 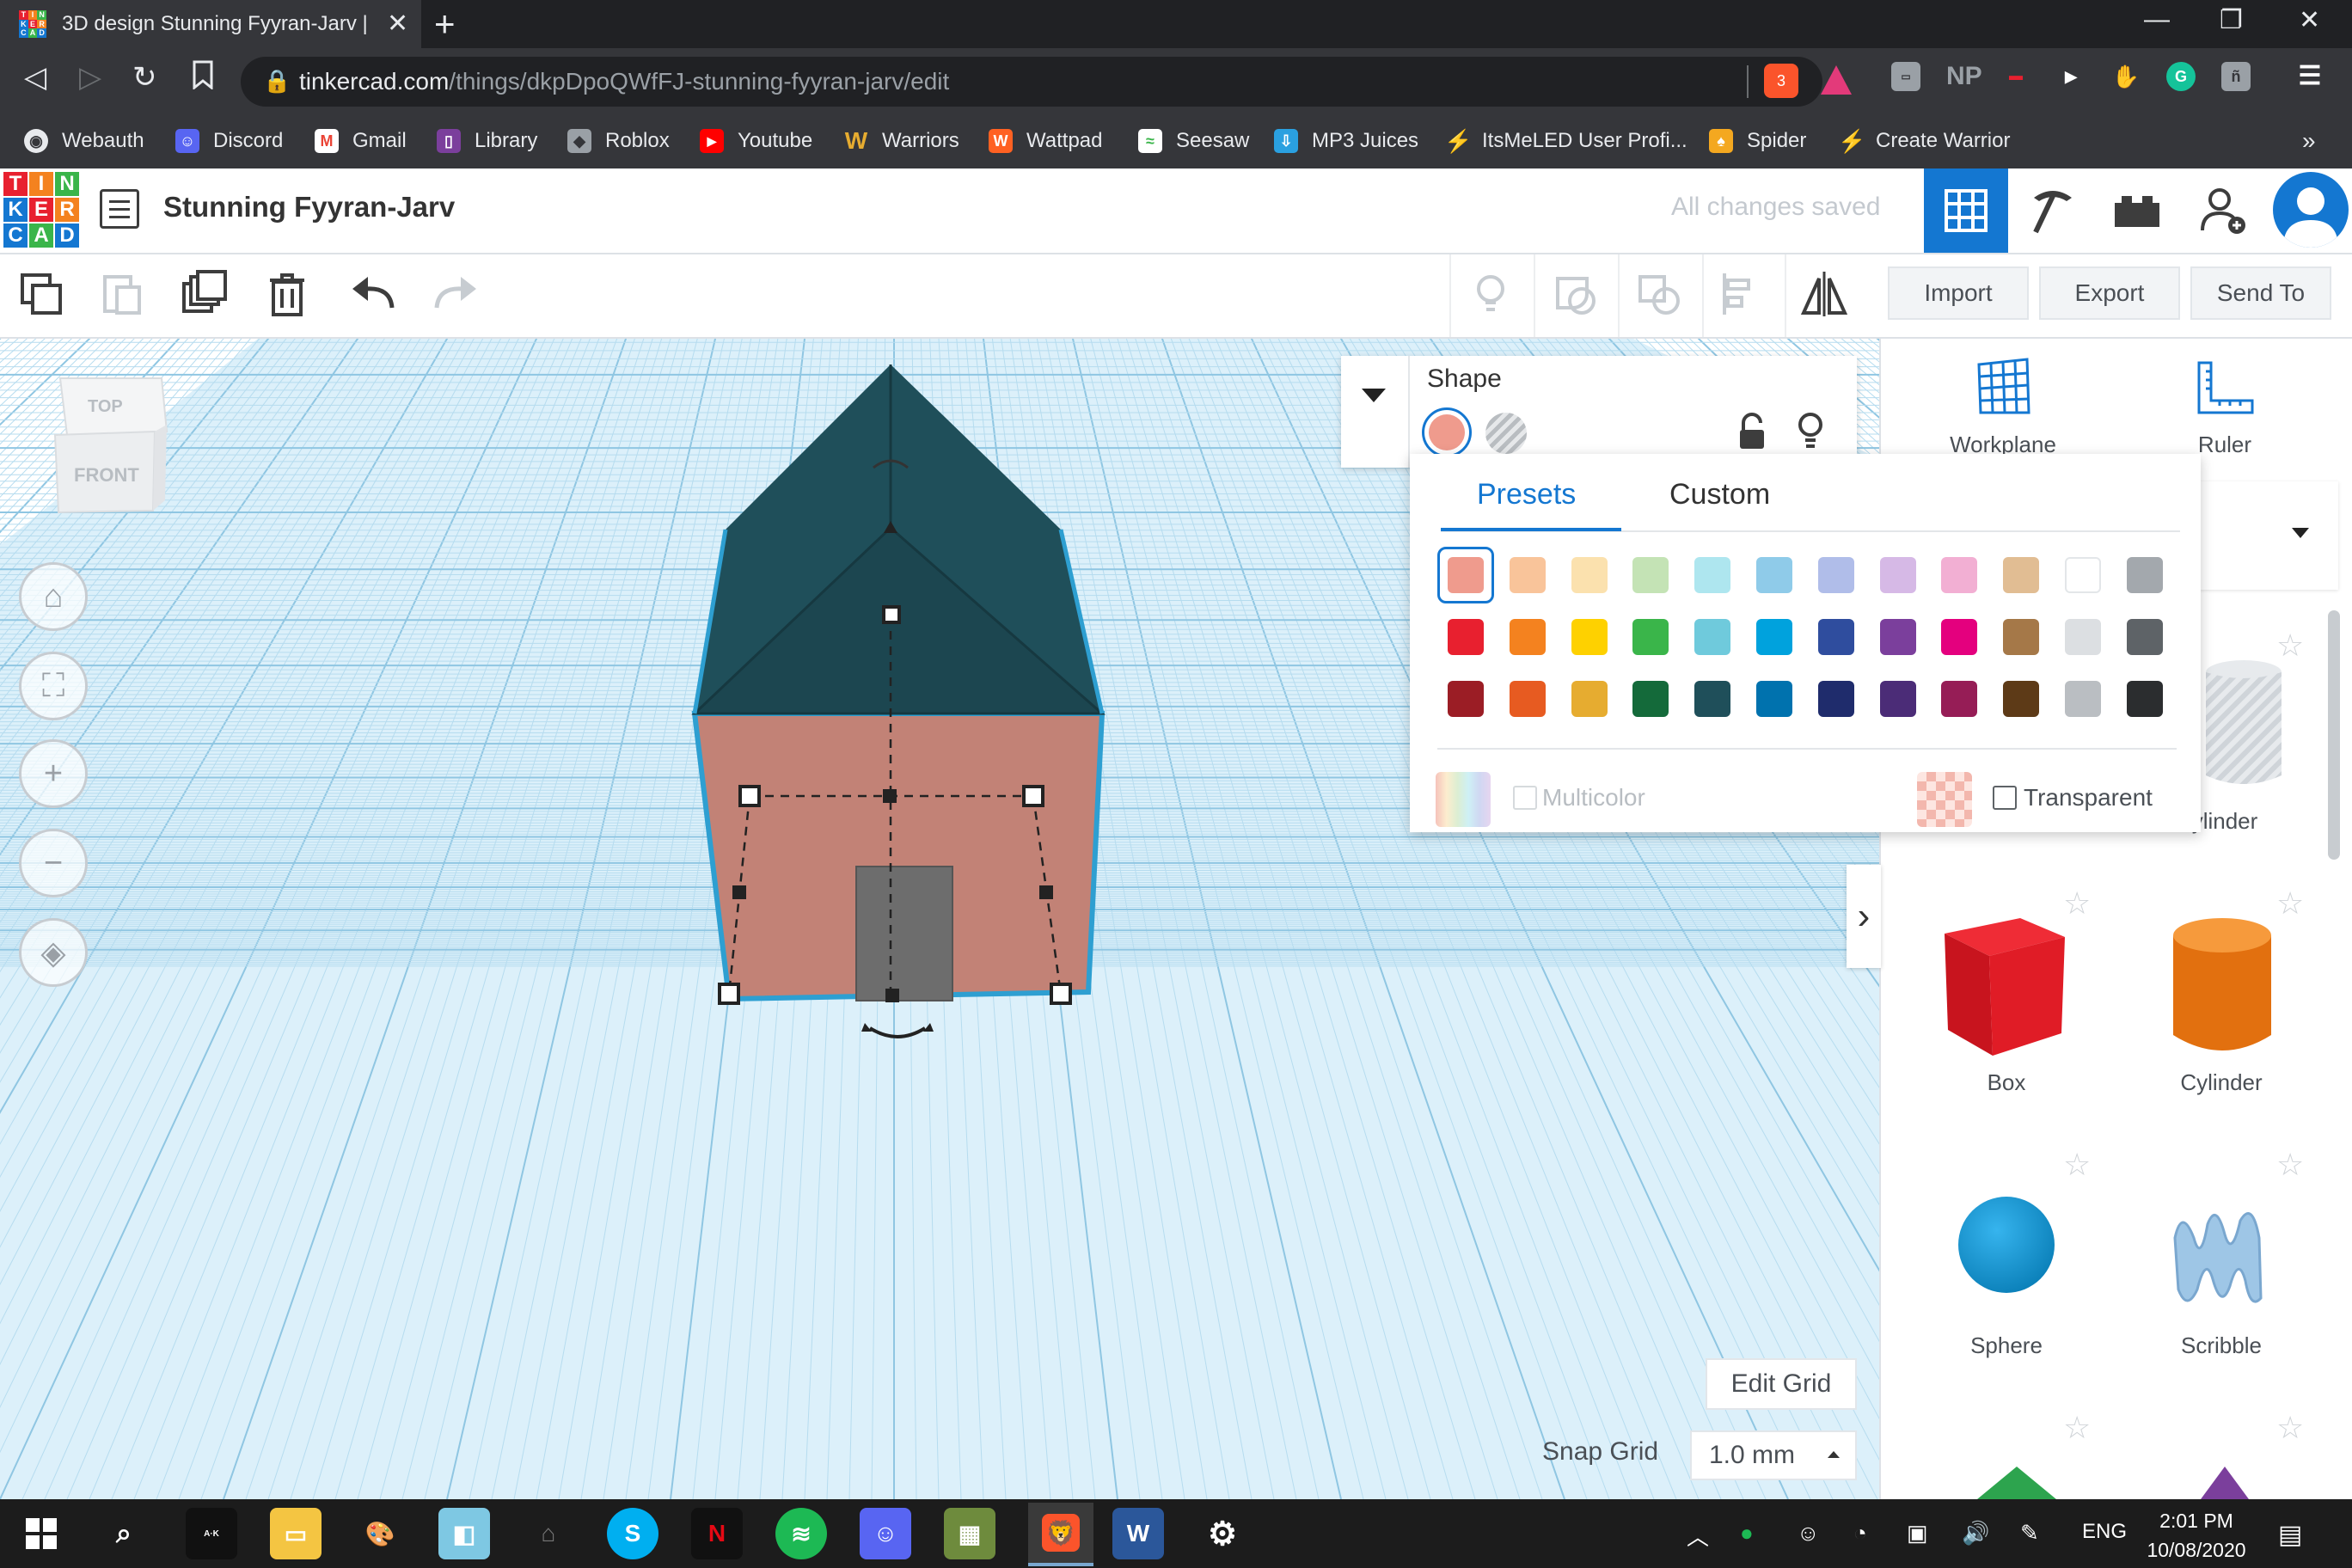 I want to click on transparent-checkbox, so click(x=2005, y=798).